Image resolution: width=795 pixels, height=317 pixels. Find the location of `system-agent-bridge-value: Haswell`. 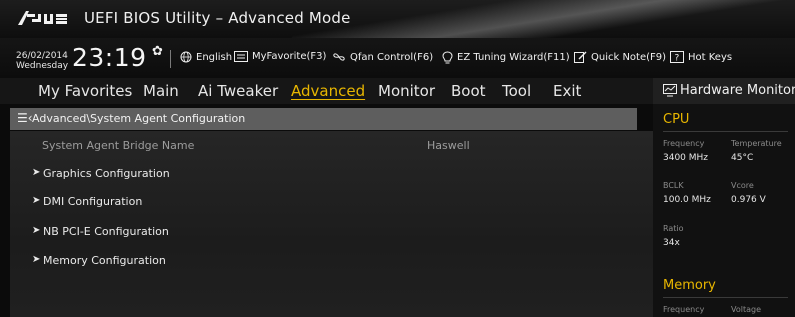

system-agent-bridge-value: Haswell is located at coordinates (448, 145).